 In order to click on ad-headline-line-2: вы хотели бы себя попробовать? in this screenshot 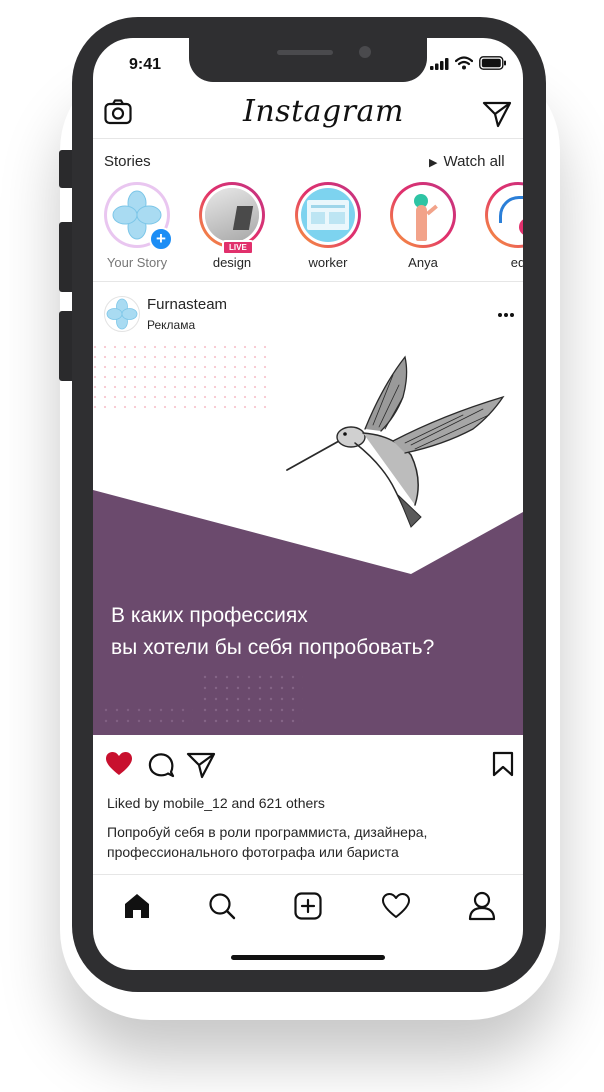, I will do `click(273, 647)`.